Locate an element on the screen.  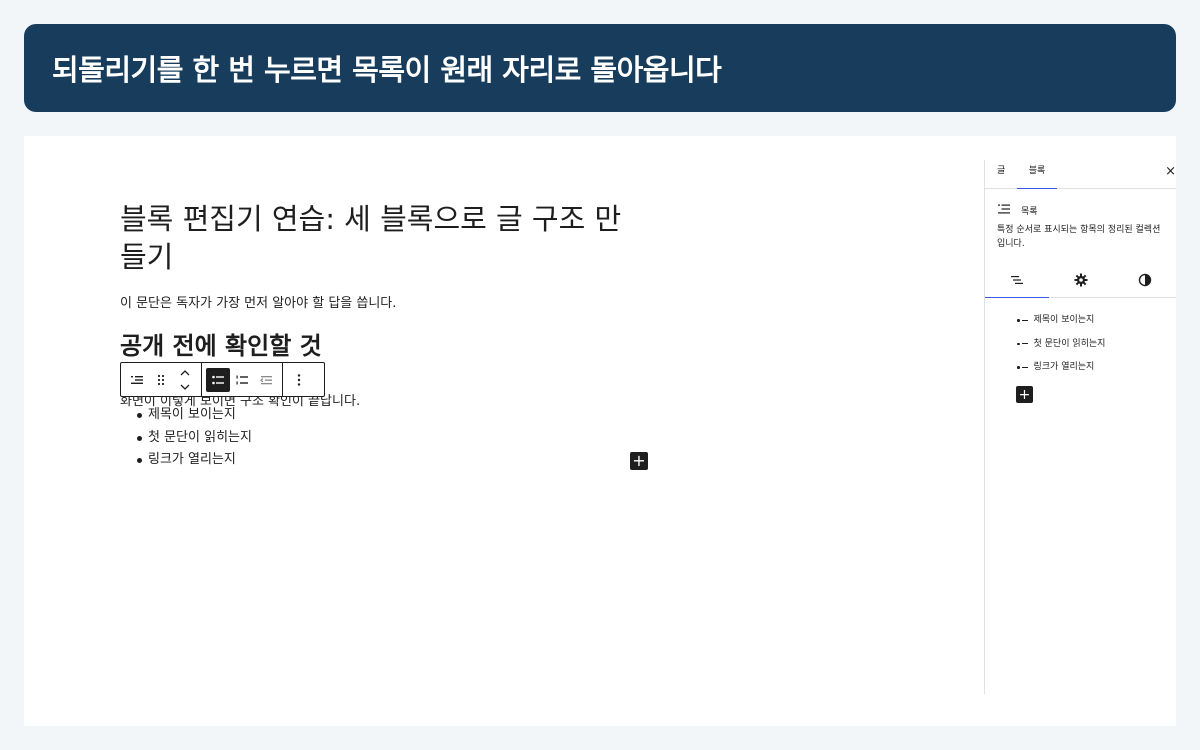
instruction-banner: 되돌리기를 한 번 누르면 목록이 원래 자리로 돌아옵니다 is located at coordinates (600, 68).